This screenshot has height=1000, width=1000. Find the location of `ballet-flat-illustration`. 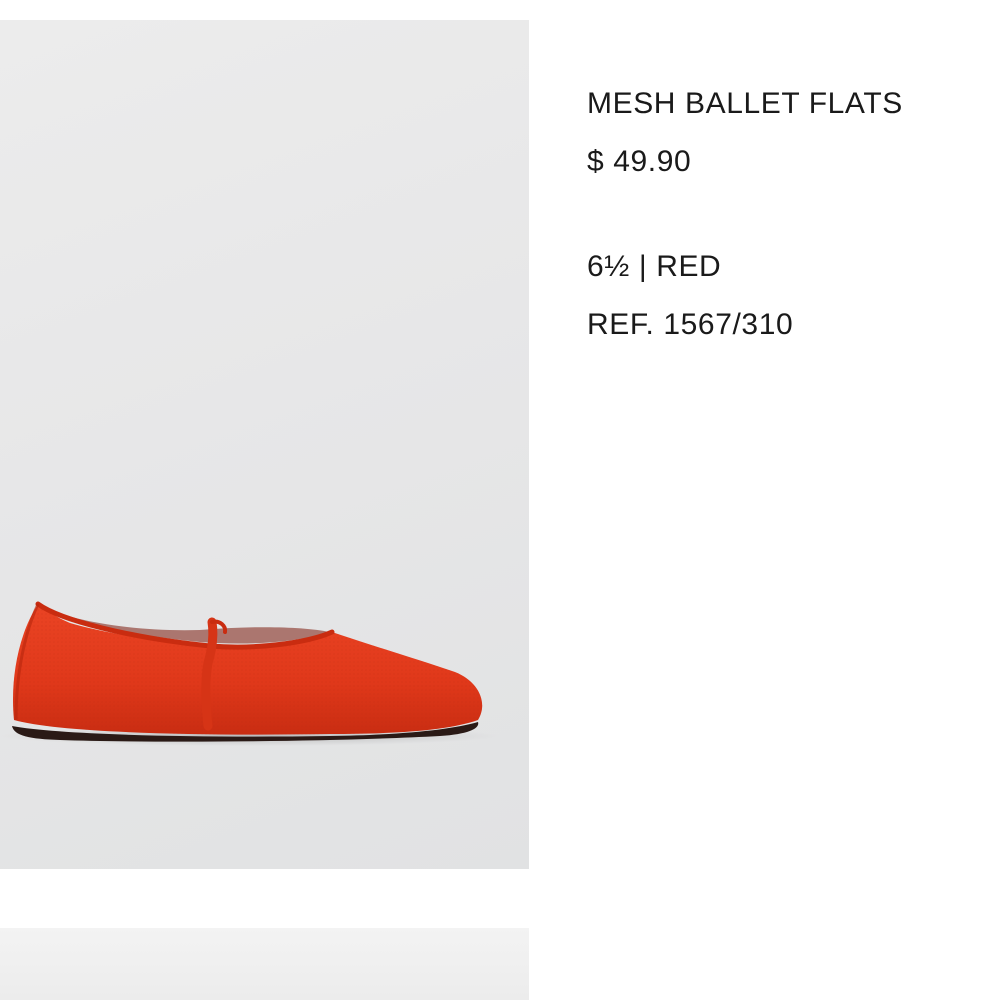

ballet-flat-illustration is located at coordinates (250, 673).